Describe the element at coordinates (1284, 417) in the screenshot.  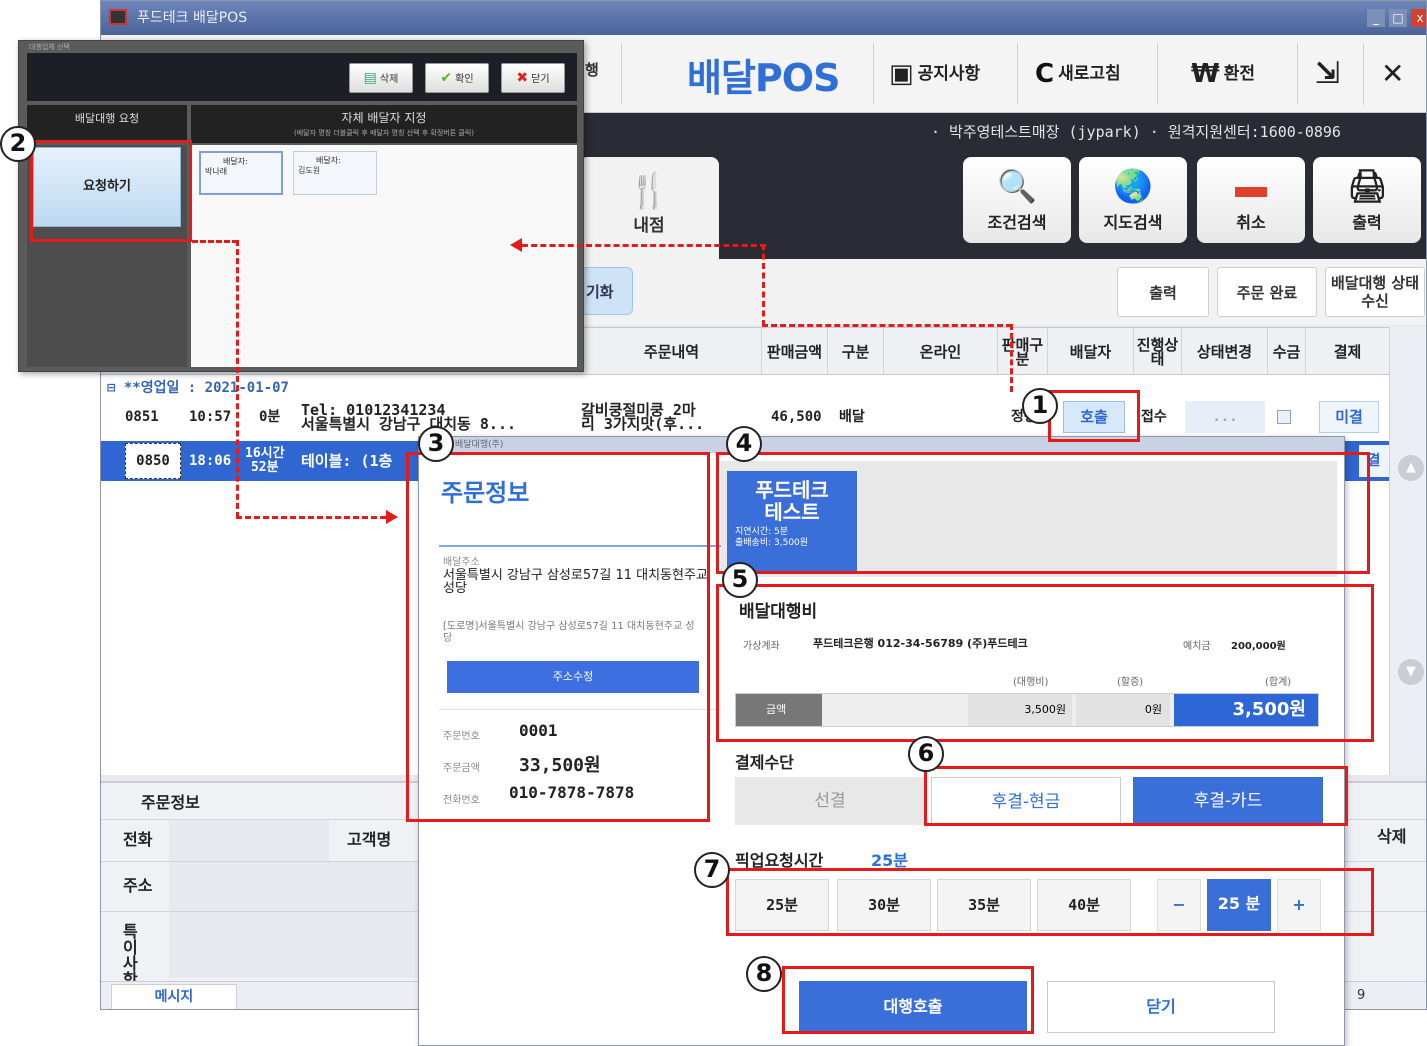
I see `collect-checkbox` at that location.